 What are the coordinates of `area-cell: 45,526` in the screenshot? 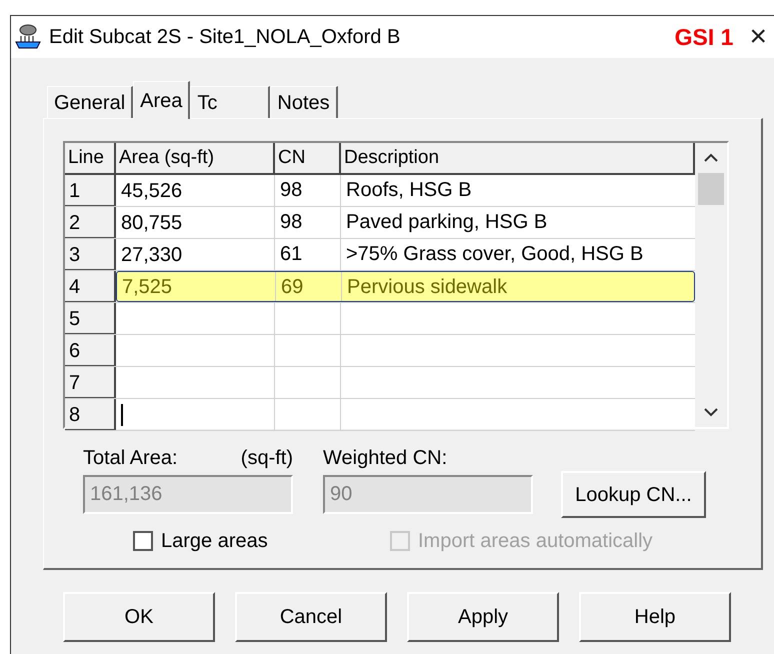 It's located at (195, 190).